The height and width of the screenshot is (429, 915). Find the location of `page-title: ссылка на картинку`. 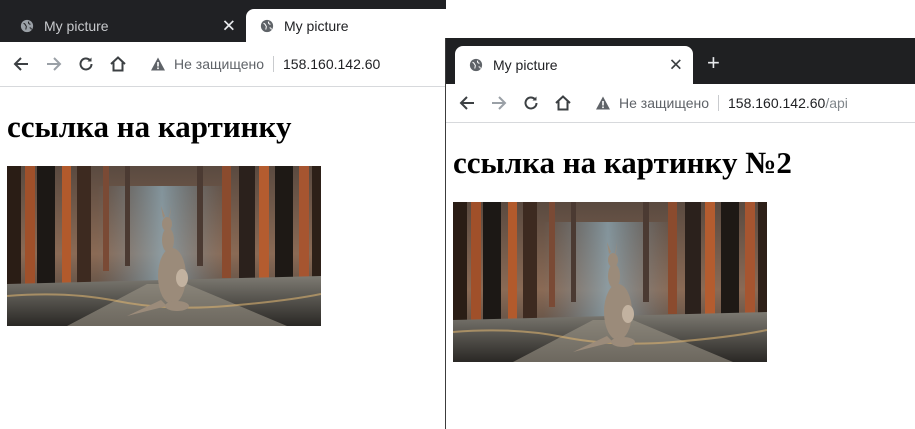

page-title: ссылка на картинку is located at coordinates (149, 126).